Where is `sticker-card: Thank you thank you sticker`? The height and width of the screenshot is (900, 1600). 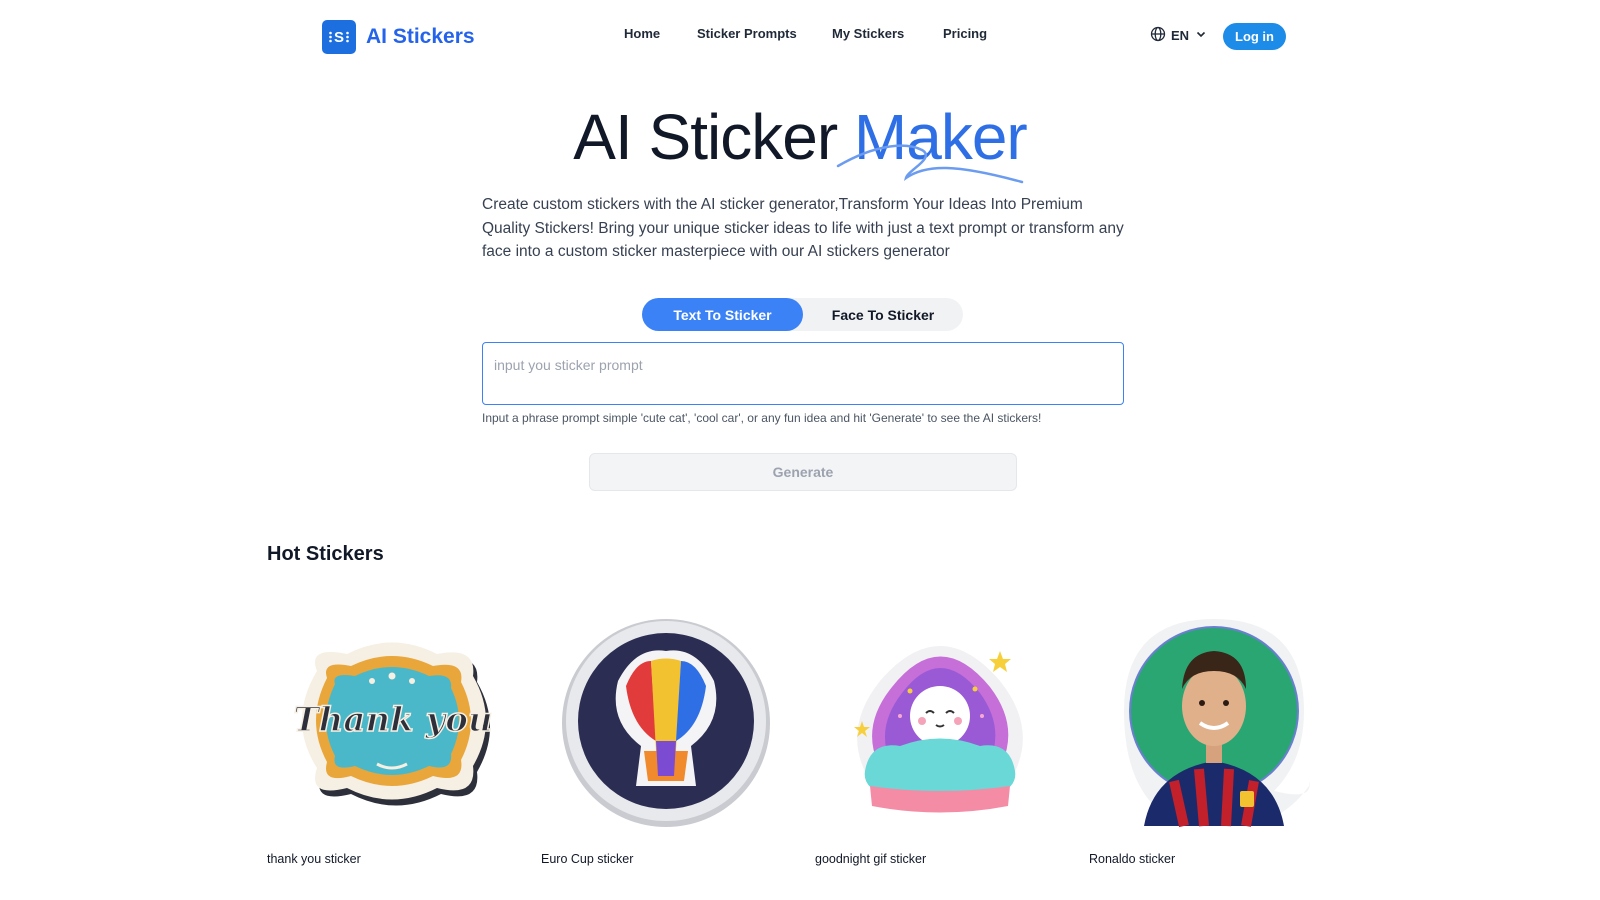
sticker-card: Thank you thank you sticker is located at coordinates (392, 738).